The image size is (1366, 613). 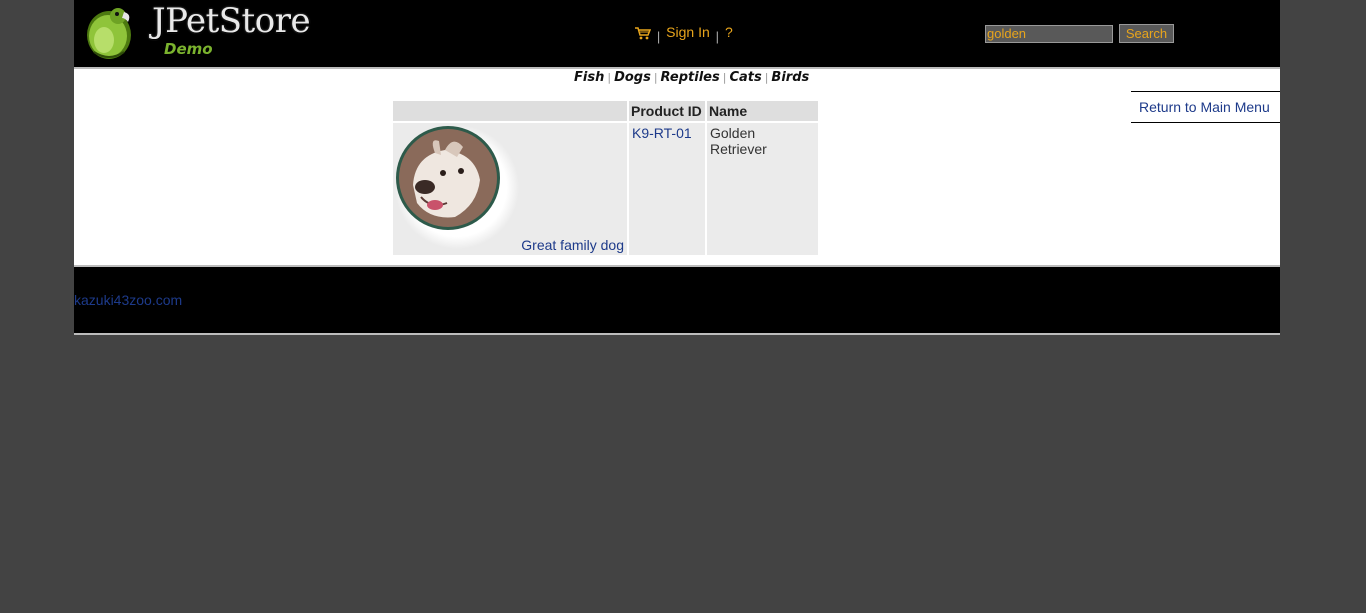 What do you see at coordinates (231, 21) in the screenshot?
I see `logo-title: JPetStore` at bounding box center [231, 21].